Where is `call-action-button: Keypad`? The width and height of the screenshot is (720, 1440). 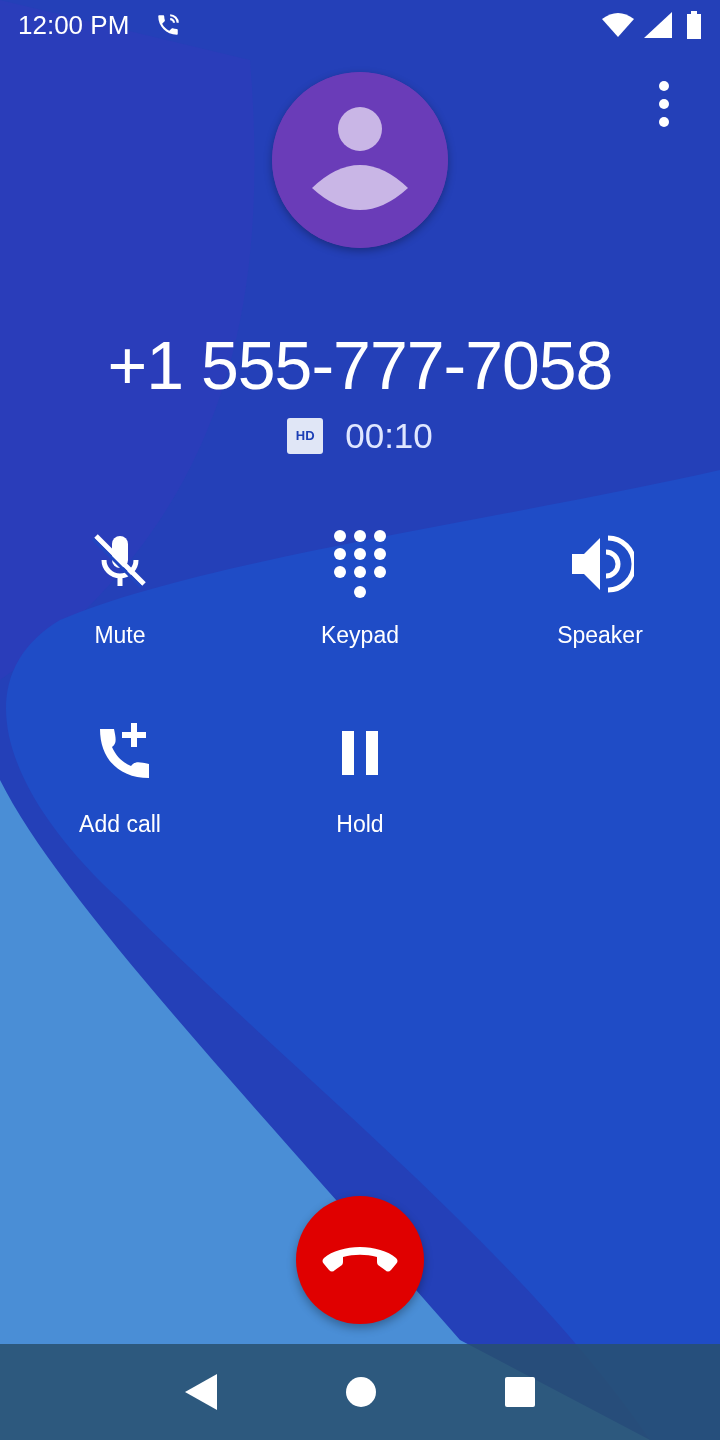
call-action-button: Keypad is located at coordinates (360, 591).